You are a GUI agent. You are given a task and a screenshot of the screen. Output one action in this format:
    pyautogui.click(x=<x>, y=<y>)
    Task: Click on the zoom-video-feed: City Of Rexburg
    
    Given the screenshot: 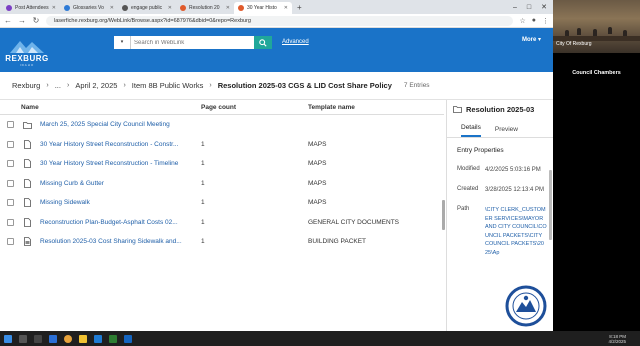 What is the action you would take?
    pyautogui.click(x=596, y=26)
    